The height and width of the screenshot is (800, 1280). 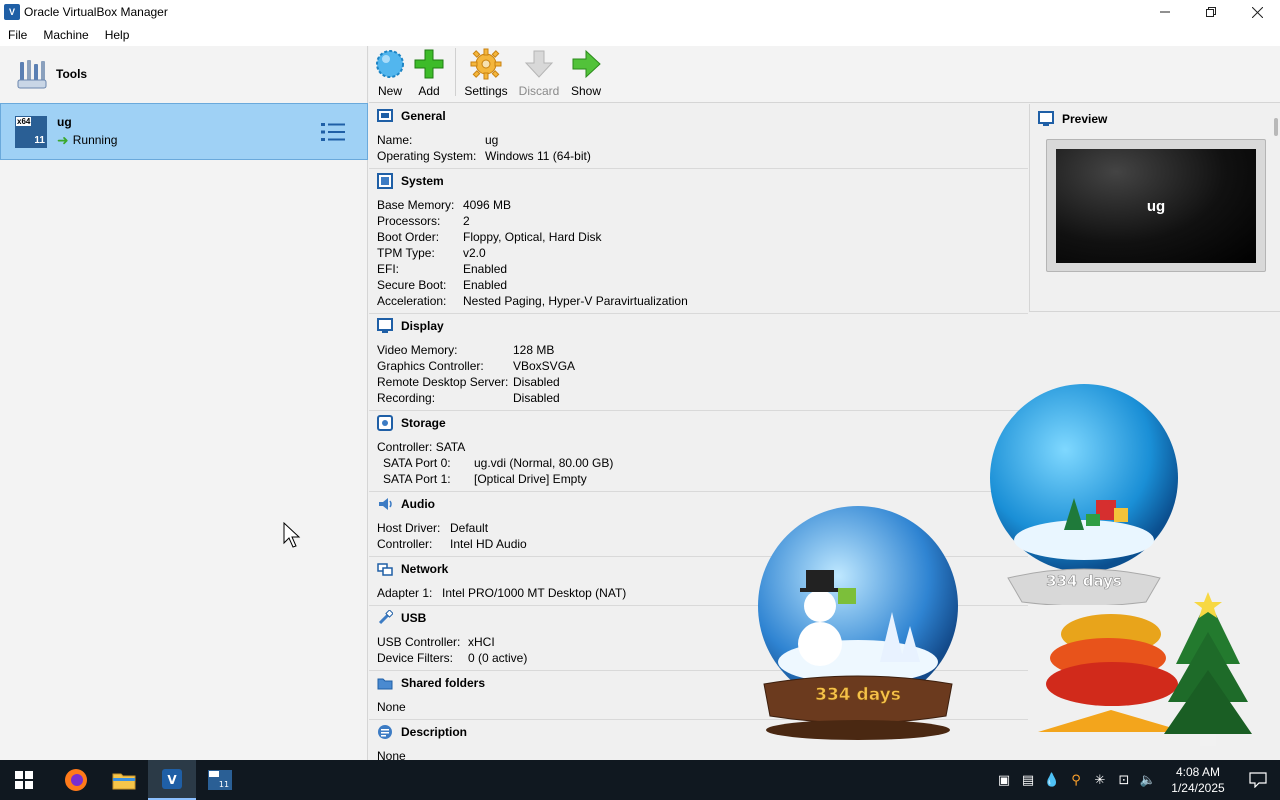 What do you see at coordinates (492, 140) in the screenshot?
I see `detail-value: ug` at bounding box center [492, 140].